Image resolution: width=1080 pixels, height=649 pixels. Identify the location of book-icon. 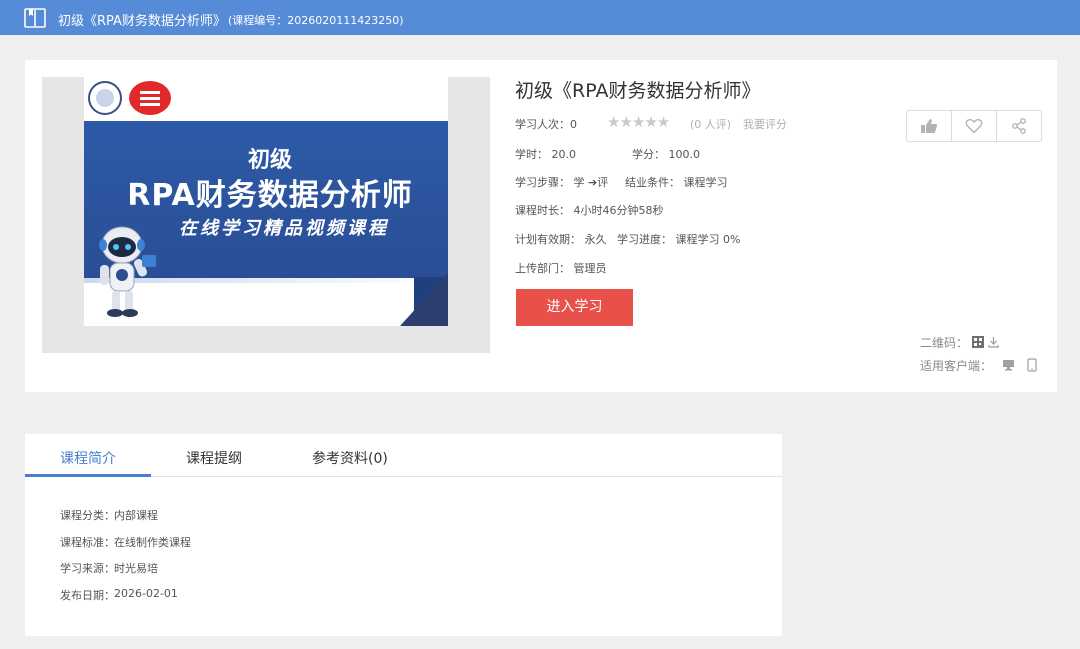
(35, 18).